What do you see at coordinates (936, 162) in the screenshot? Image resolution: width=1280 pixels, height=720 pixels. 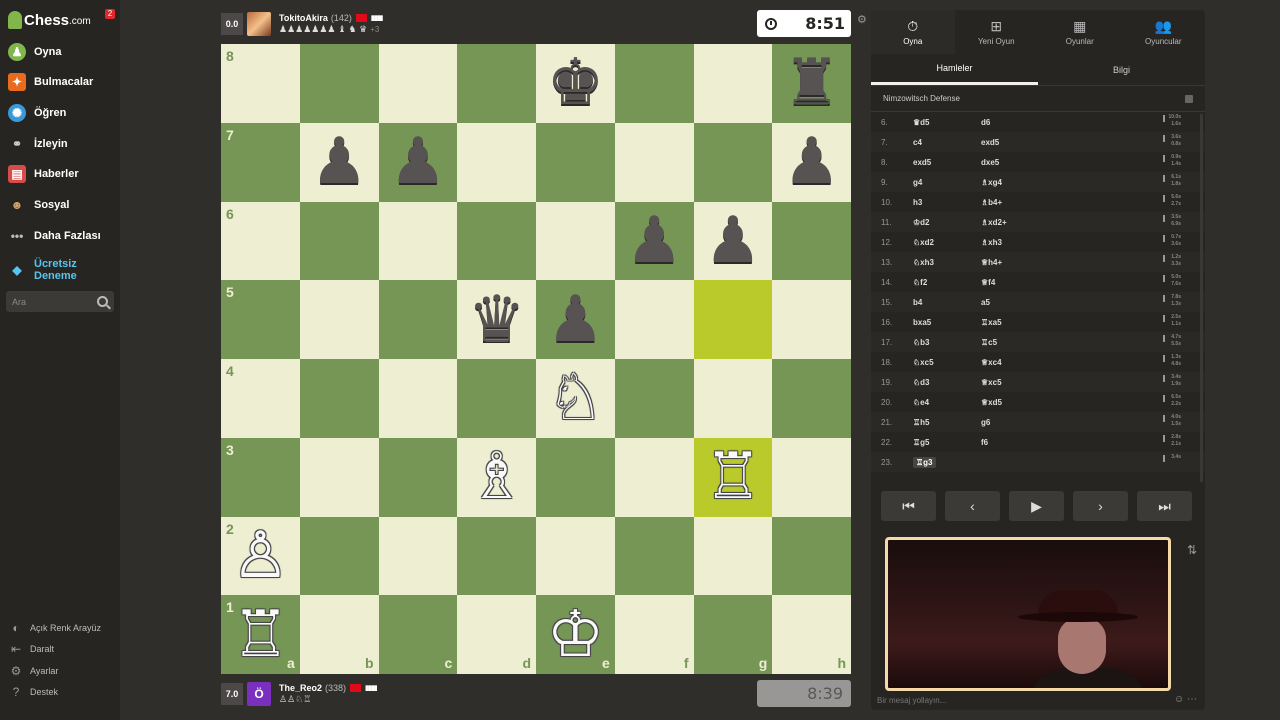 I see `white-move: exd5` at bounding box center [936, 162].